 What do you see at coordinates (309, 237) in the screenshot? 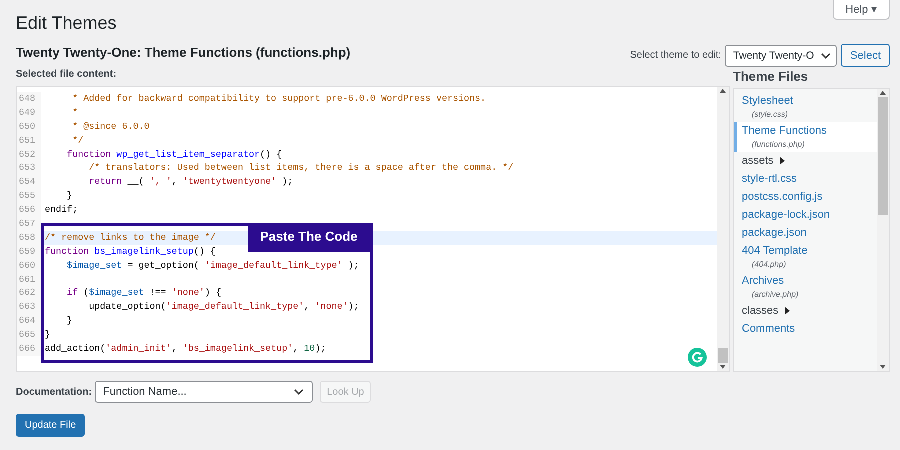
I see `callout-label: Paste The Code` at bounding box center [309, 237].